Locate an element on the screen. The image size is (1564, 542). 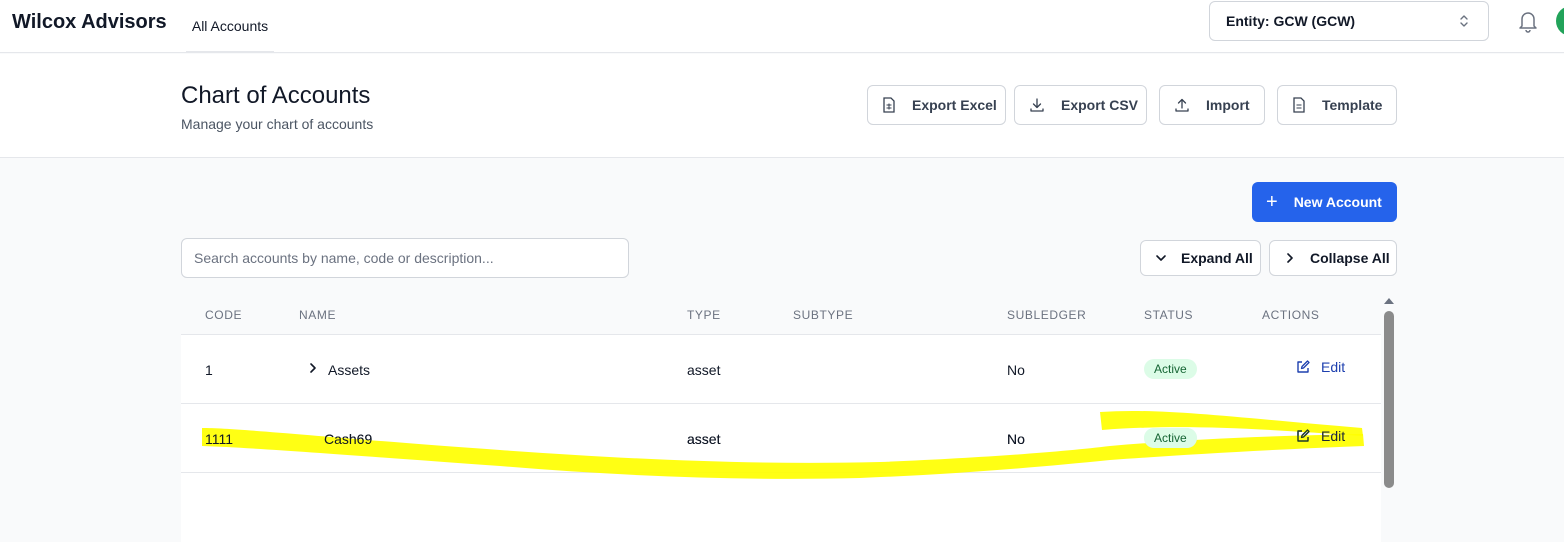
brand-name: Wilcox Advisors is located at coordinates (89, 22).